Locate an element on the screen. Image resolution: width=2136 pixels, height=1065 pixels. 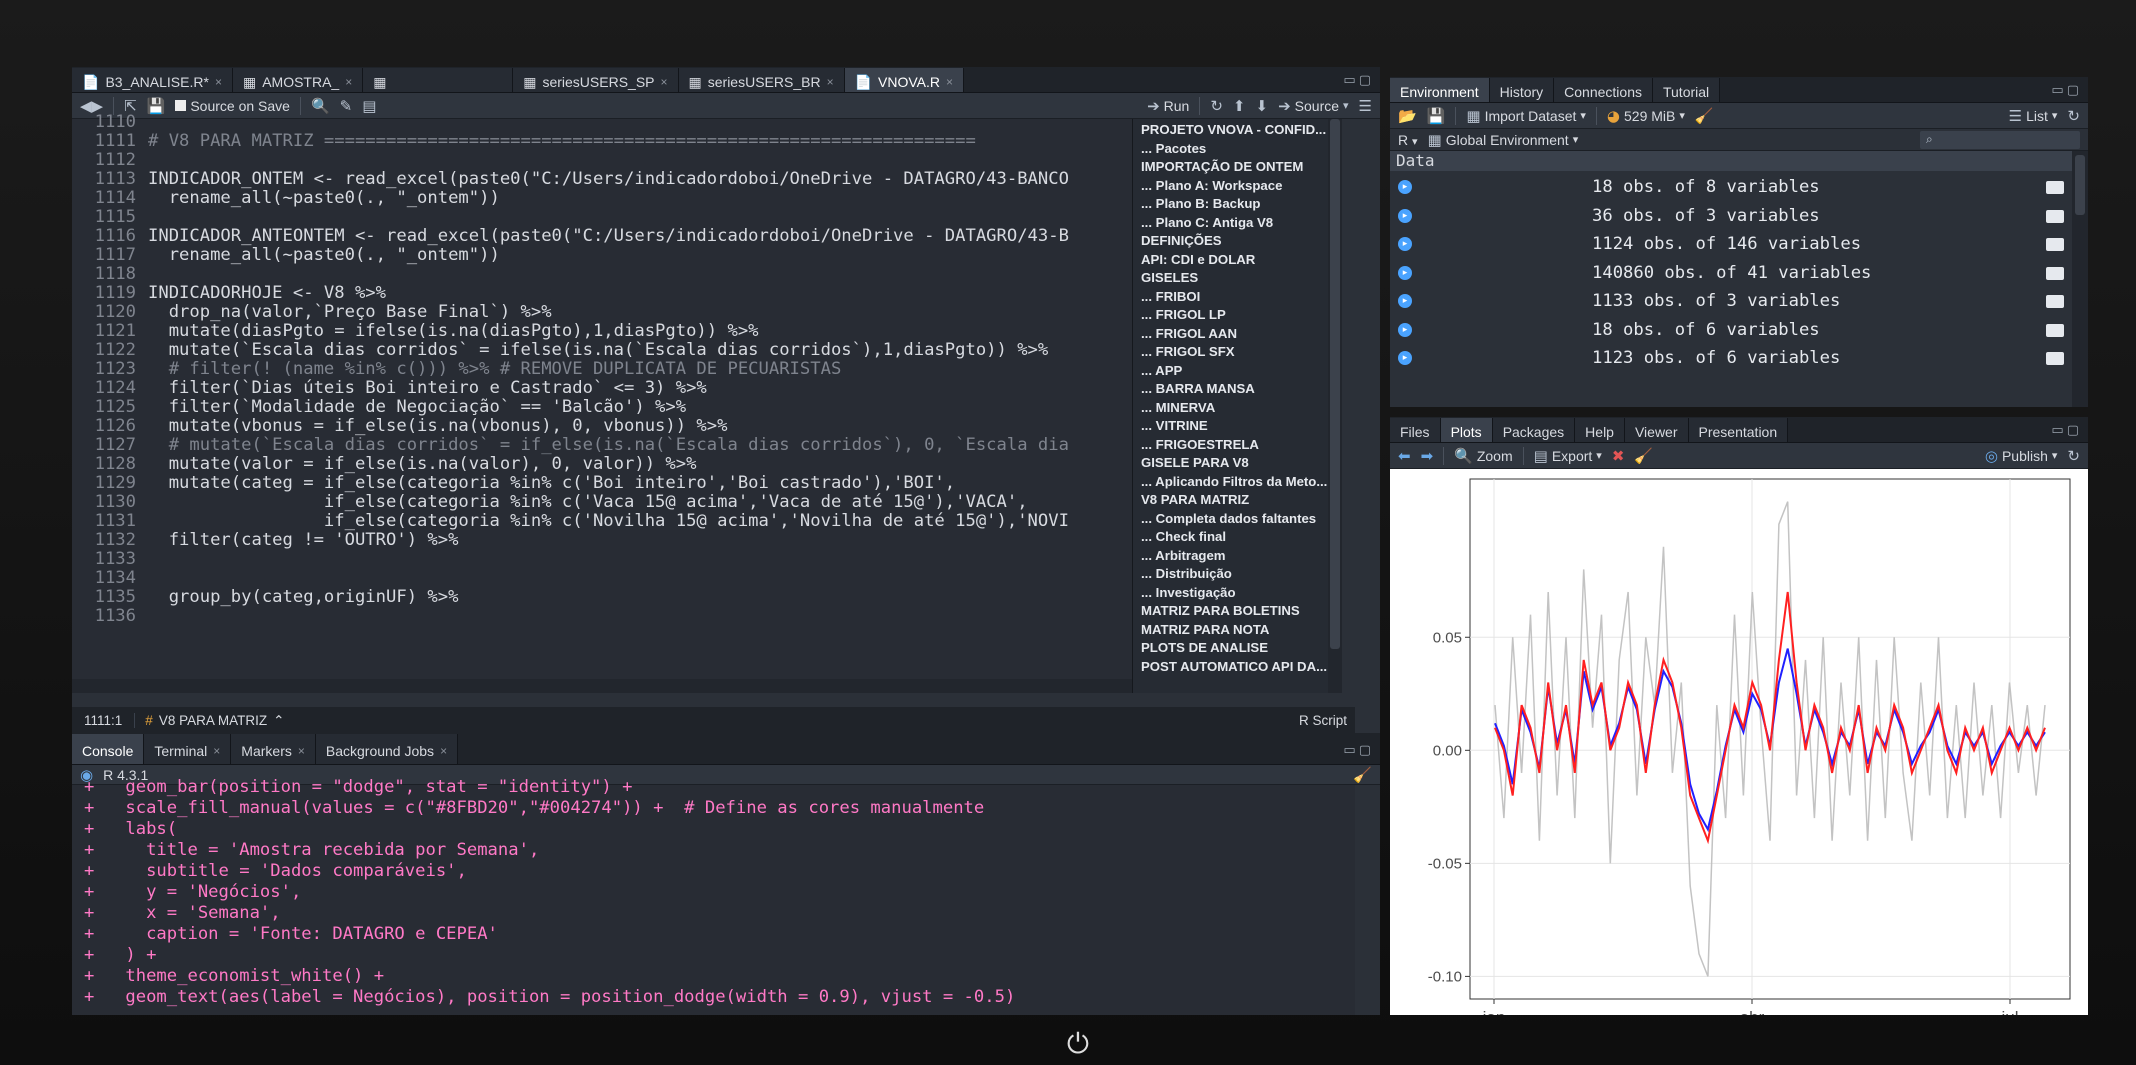
run-button: ➔ Run is located at coordinates (1168, 106).